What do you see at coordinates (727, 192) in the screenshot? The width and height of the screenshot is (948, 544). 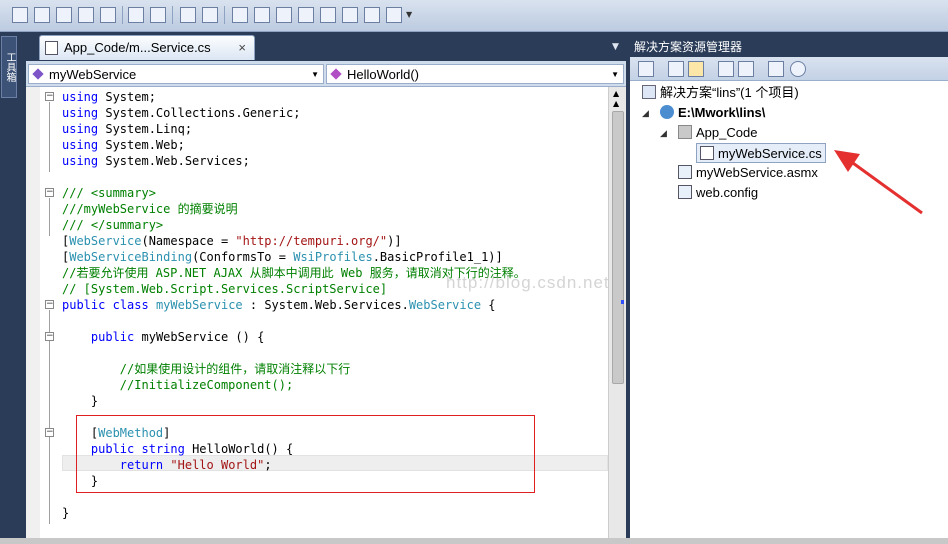 I see `config-file-label: web.config` at bounding box center [727, 192].